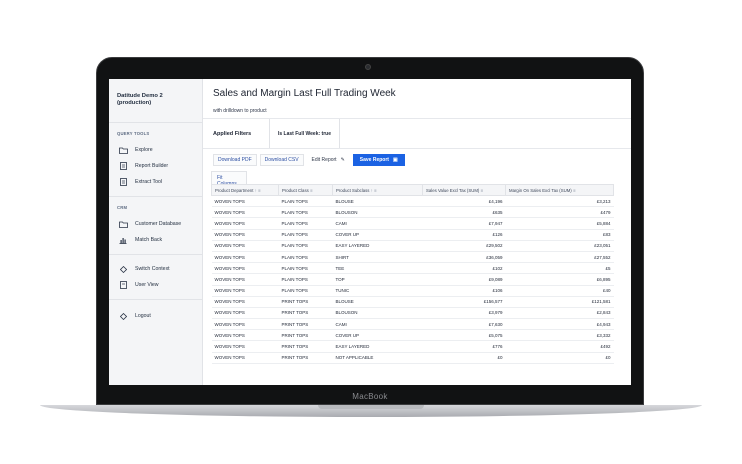 The width and height of the screenshot is (742, 464). What do you see at coordinates (464, 324) in the screenshot?
I see `table-cell: £7,630` at bounding box center [464, 324].